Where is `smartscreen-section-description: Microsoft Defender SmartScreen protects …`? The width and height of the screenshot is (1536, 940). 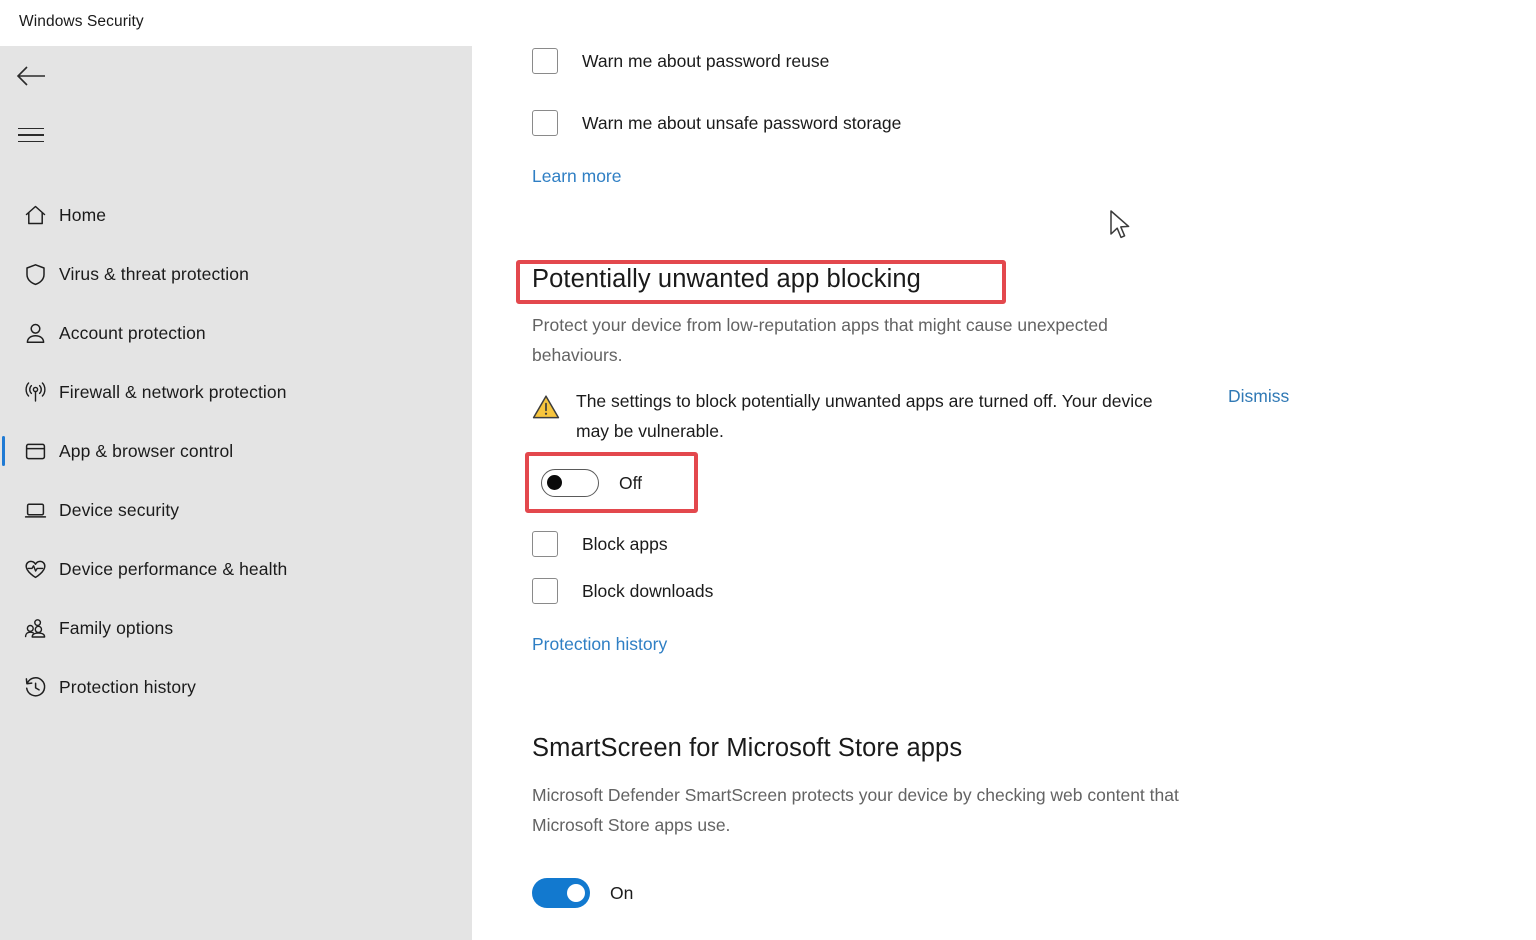 smartscreen-section-description: Microsoft Defender SmartScreen protects … is located at coordinates (855, 810).